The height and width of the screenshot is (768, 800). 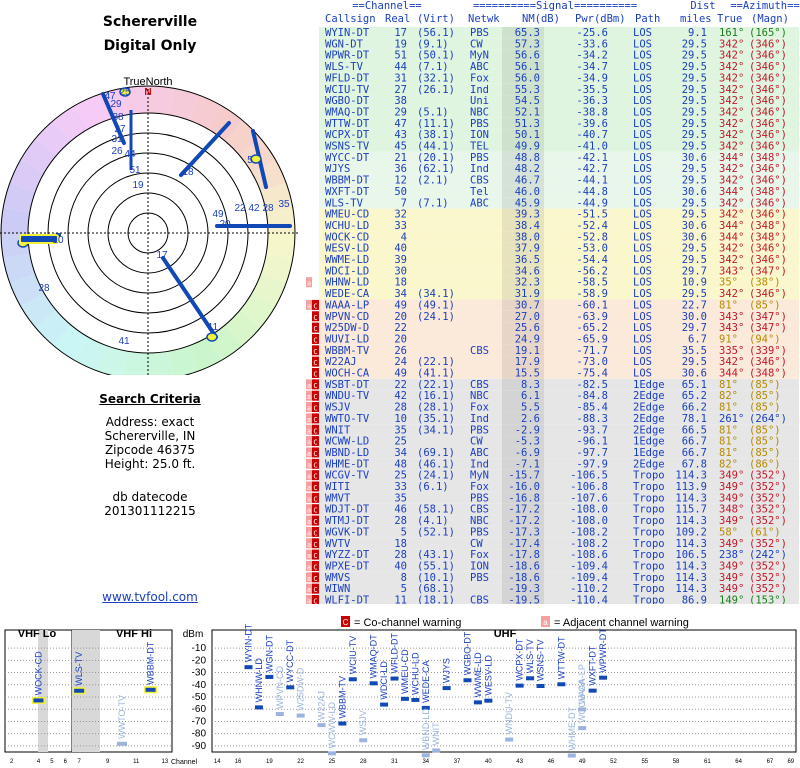 I want to click on table-cell-callsign: WNIT, so click(x=338, y=430).